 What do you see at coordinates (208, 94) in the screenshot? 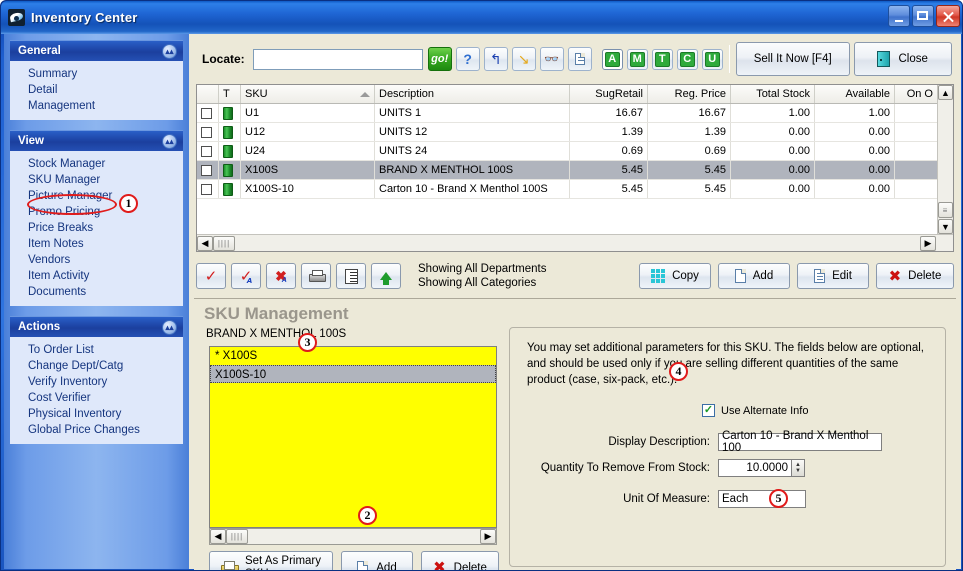
I see `grid-header-checkbox` at bounding box center [208, 94].